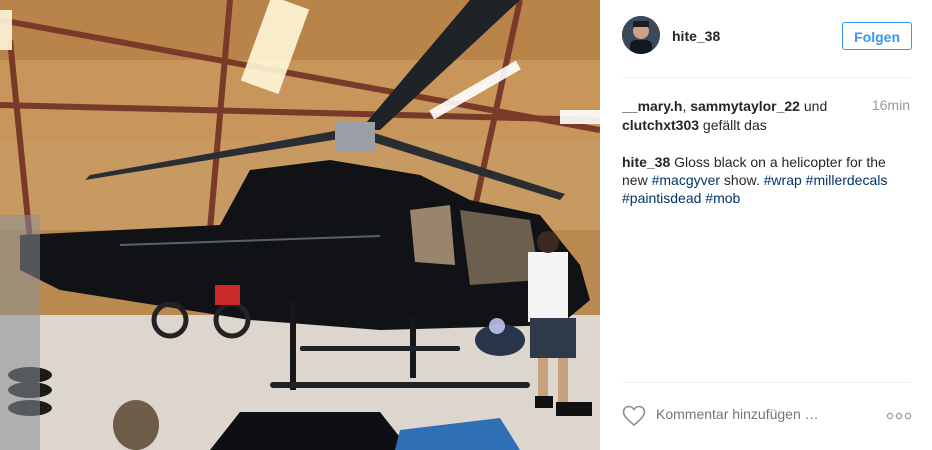 The height and width of the screenshot is (450, 932). I want to click on comment-input, so click(751, 414).